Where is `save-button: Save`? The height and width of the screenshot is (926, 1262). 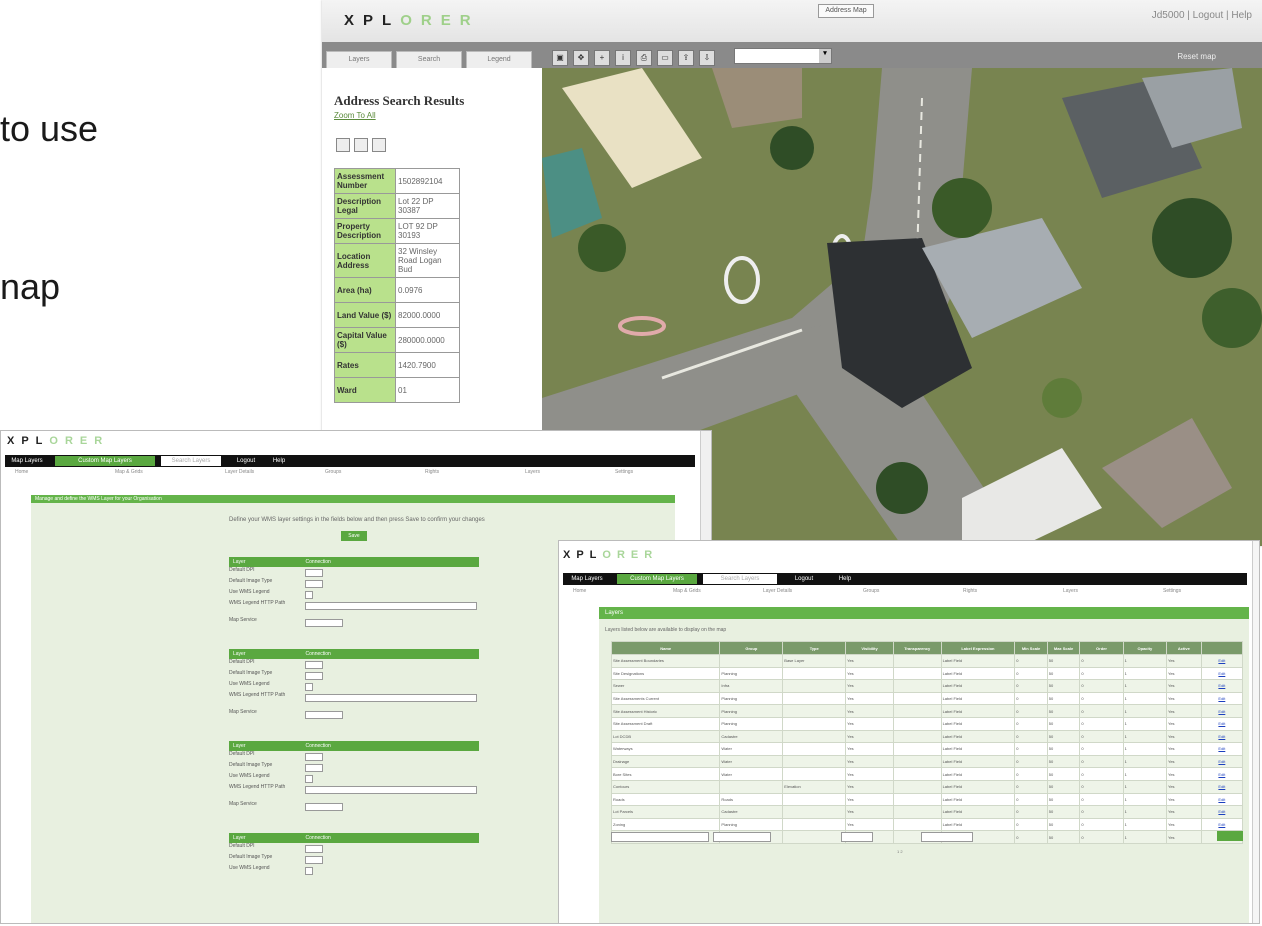
save-button: Save is located at coordinates (354, 536).